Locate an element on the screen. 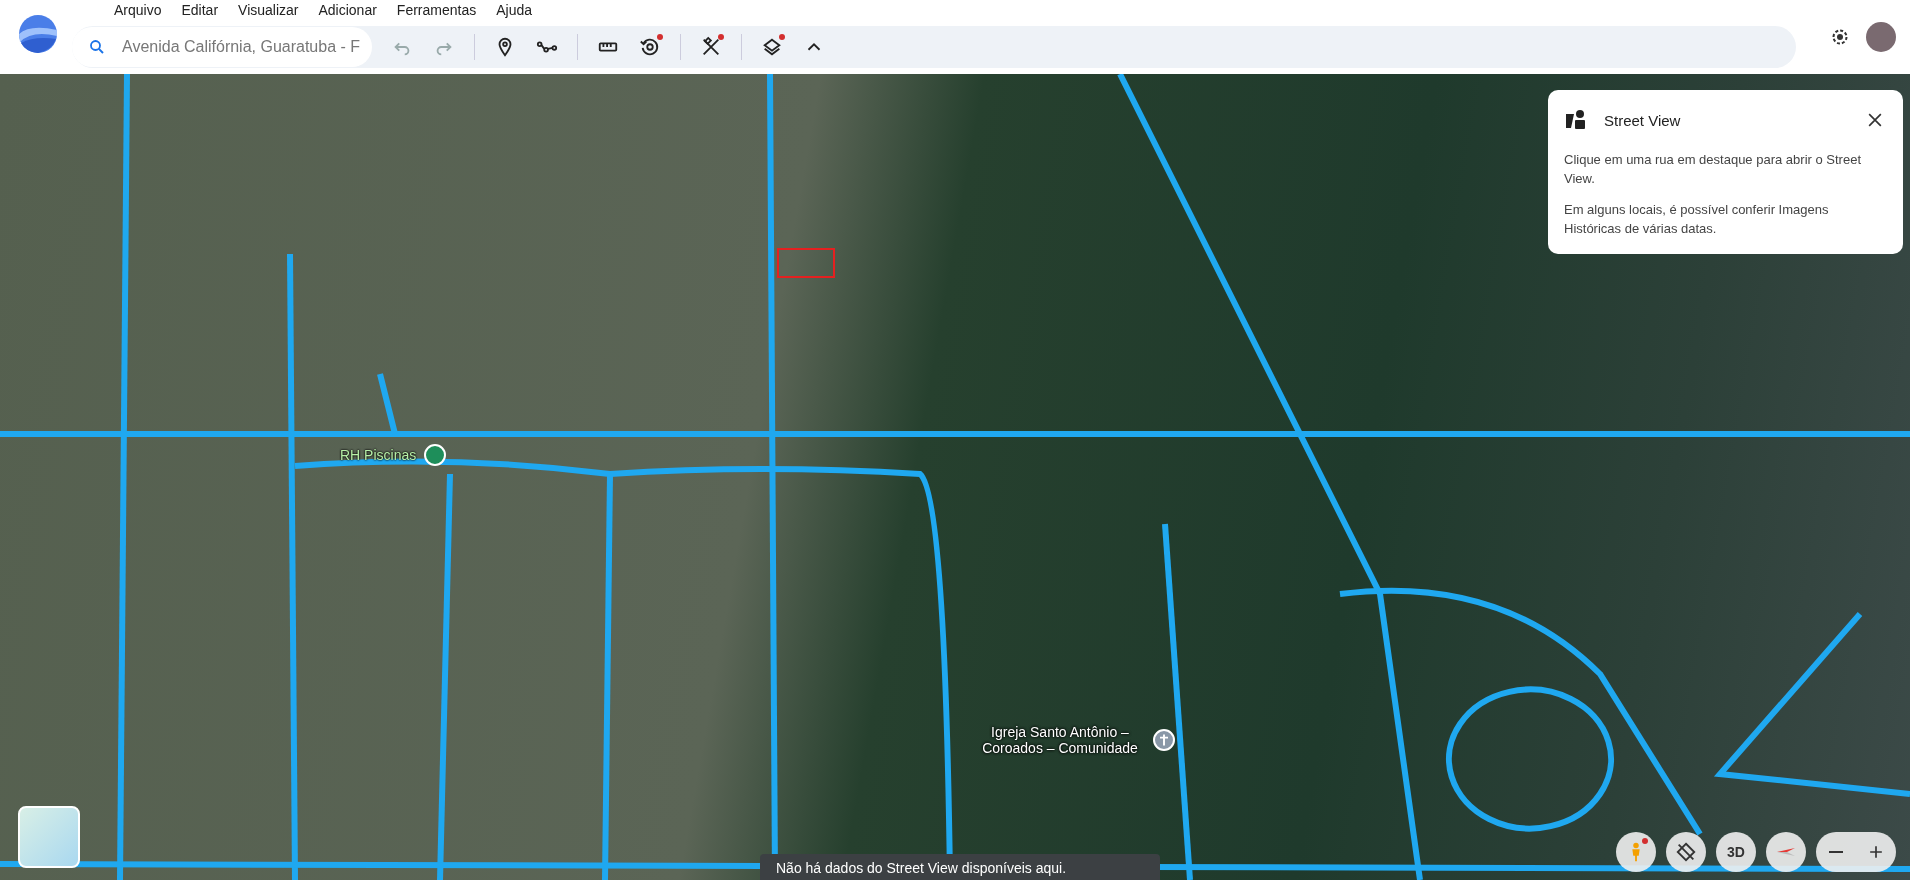  place-label: Igreja Santo Antônio – Coroados – Comunidade is located at coordinates (1060, 740).